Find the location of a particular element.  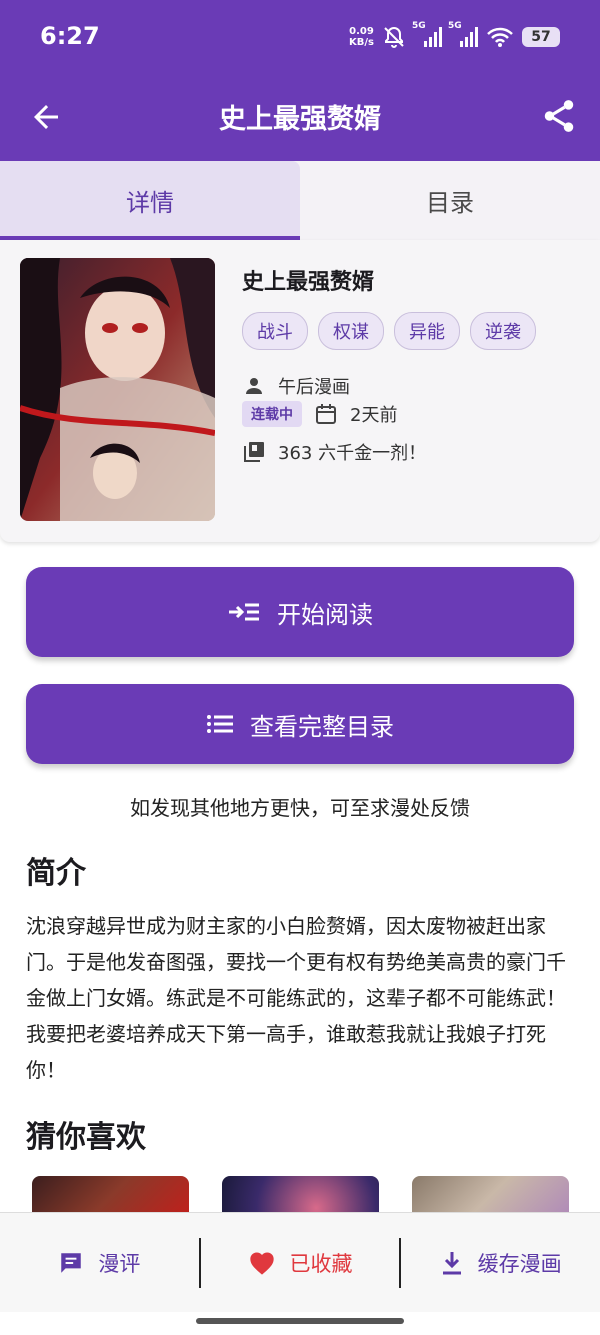

signal-2-label: 5G is located at coordinates (455, 26).